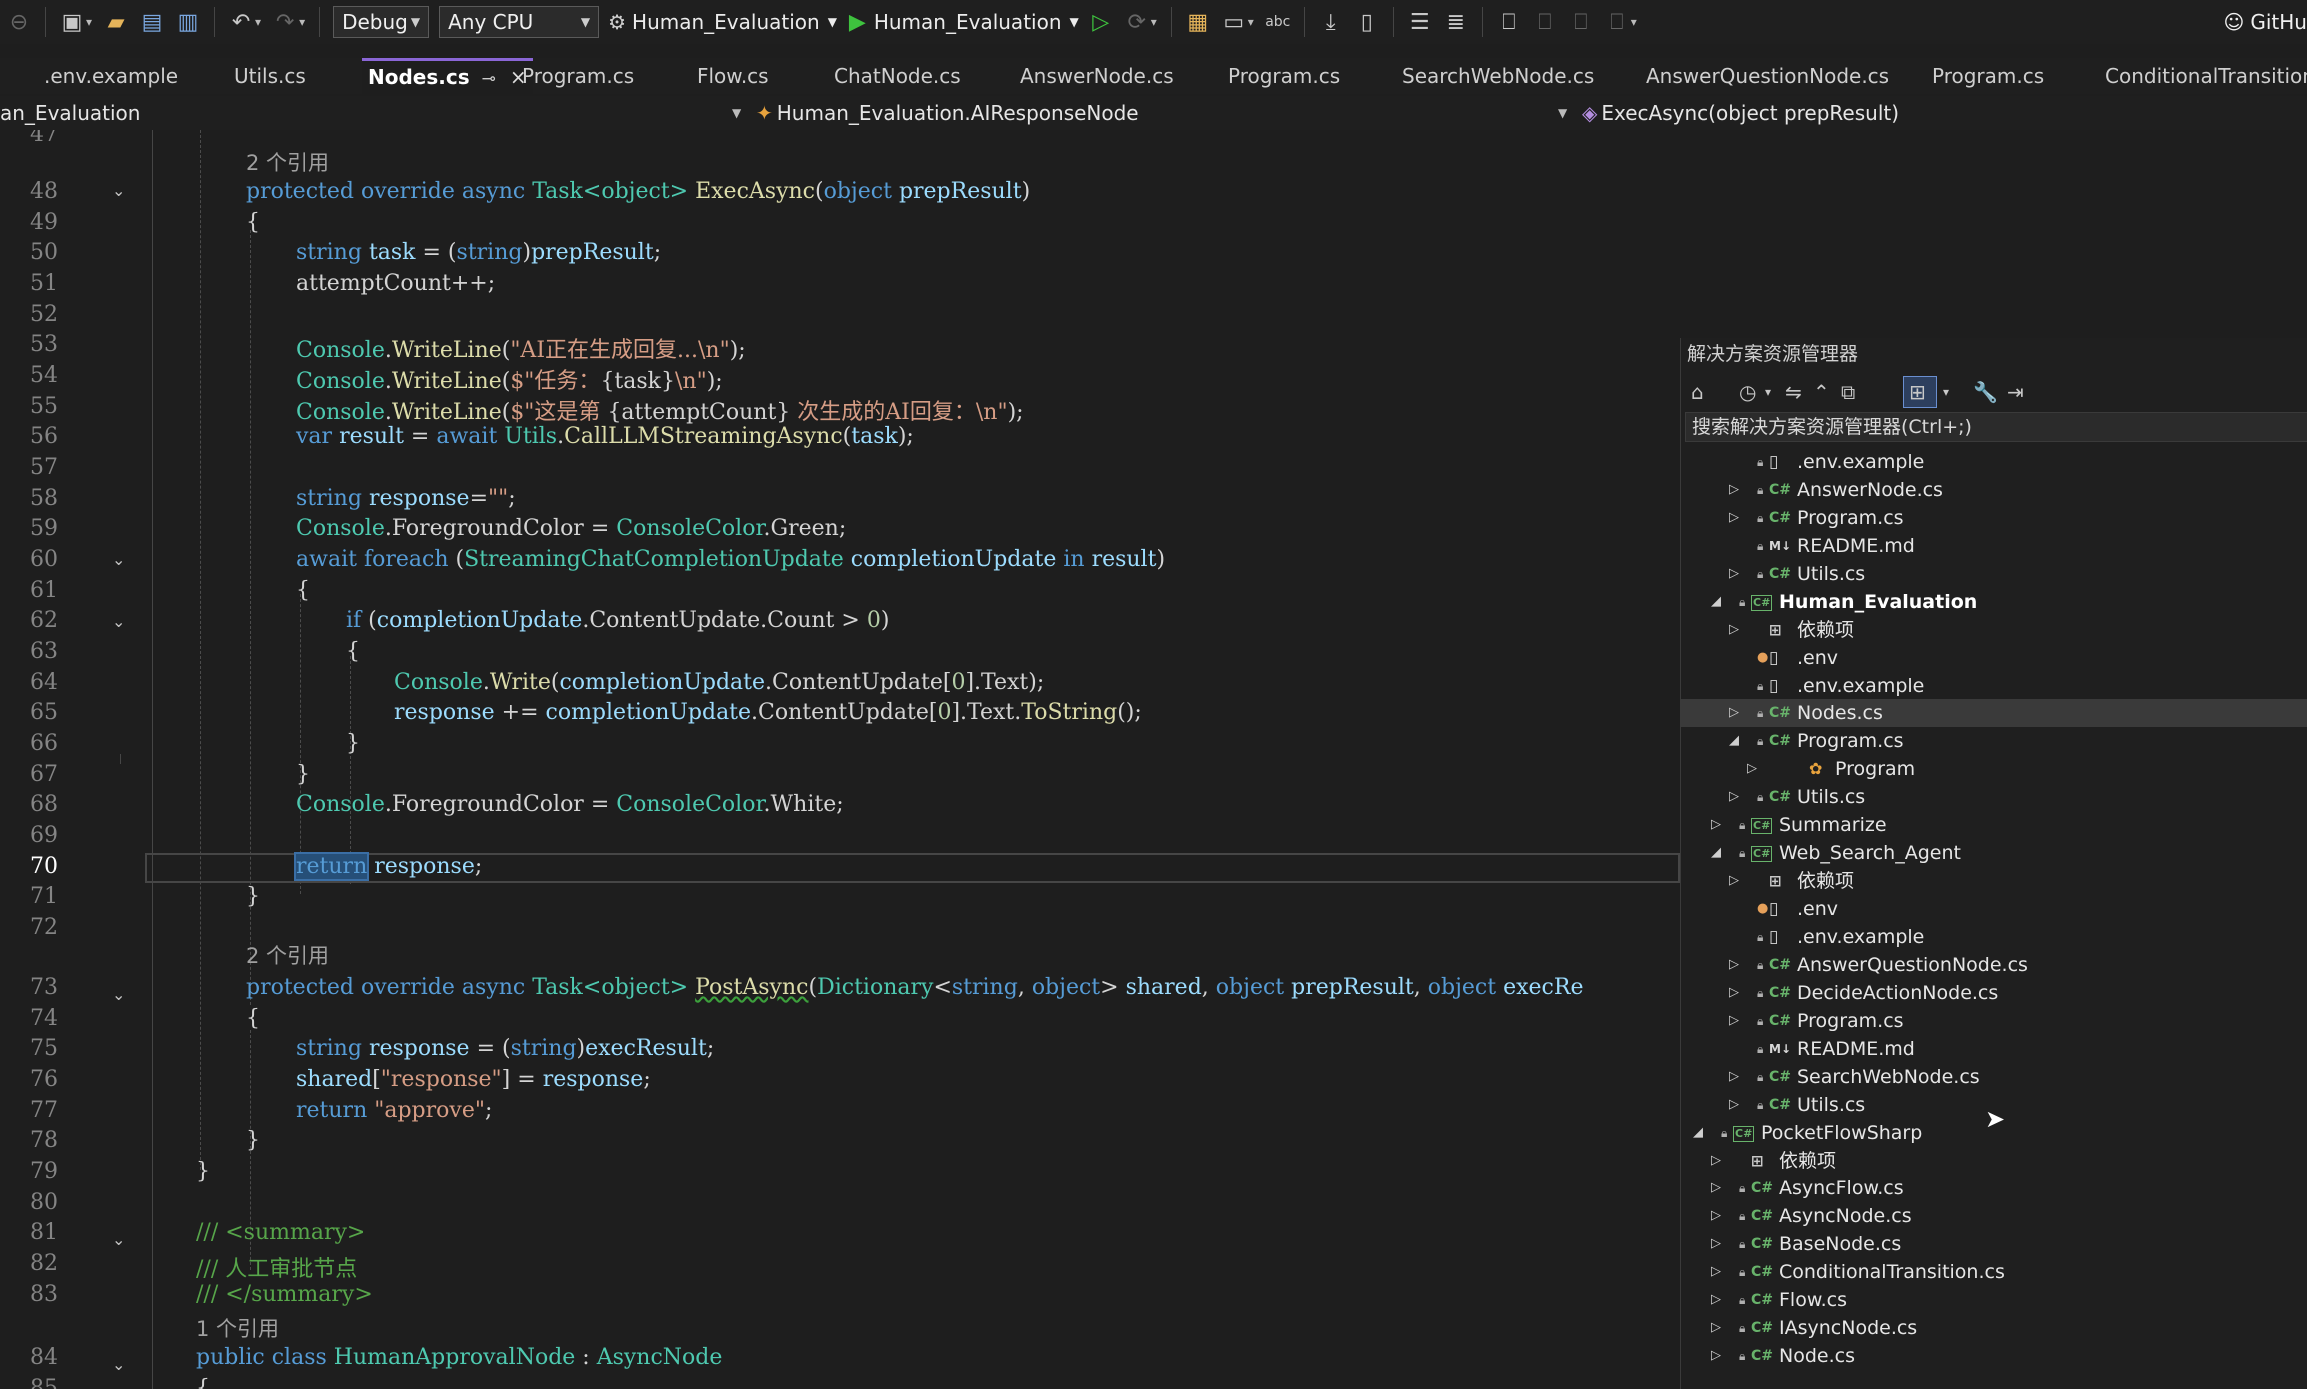 The image size is (2307, 1389). I want to click on sync-icon: ⇋, so click(1793, 392).